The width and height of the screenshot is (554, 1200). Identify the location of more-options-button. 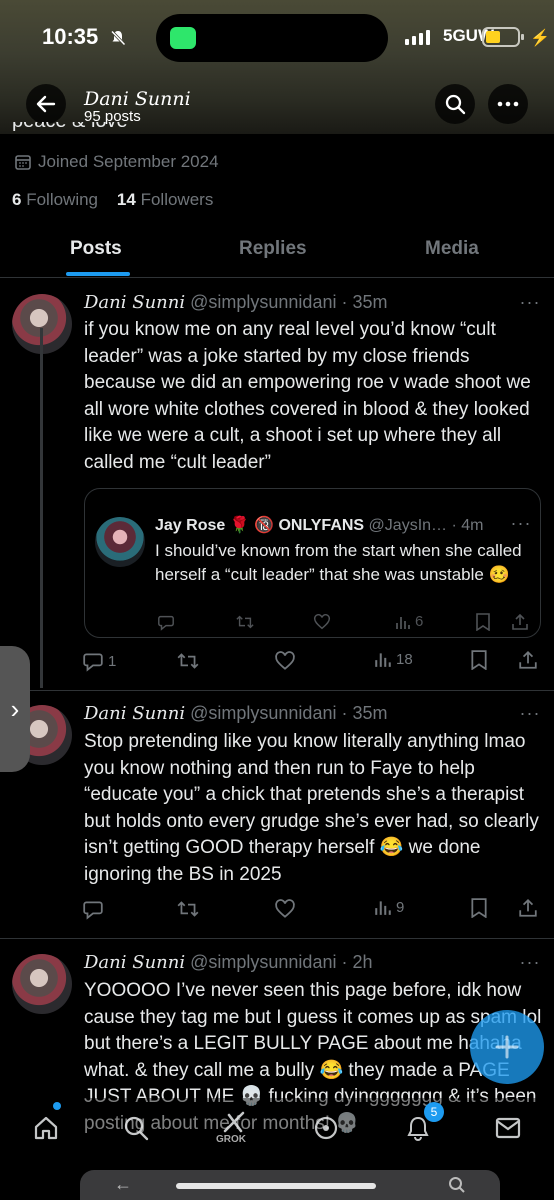
(508, 104).